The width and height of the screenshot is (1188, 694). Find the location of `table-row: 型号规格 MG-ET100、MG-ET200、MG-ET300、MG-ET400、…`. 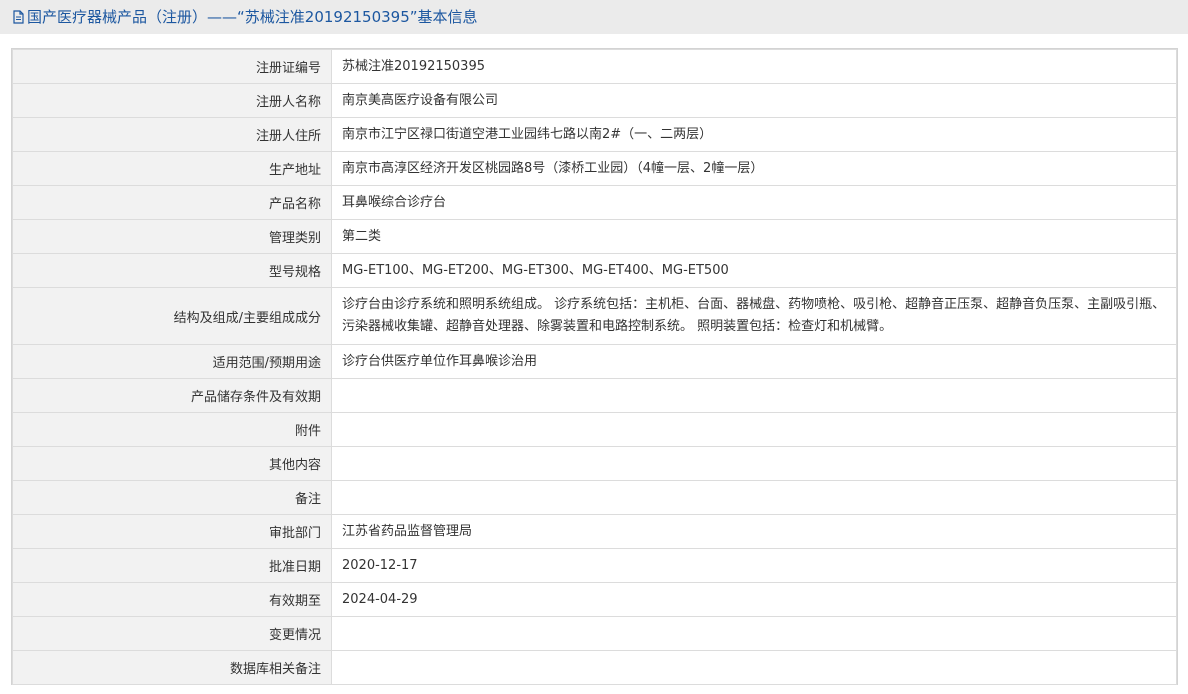

table-row: 型号规格 MG-ET100、MG-ET200、MG-ET300、MG-ET400、… is located at coordinates (594, 270).